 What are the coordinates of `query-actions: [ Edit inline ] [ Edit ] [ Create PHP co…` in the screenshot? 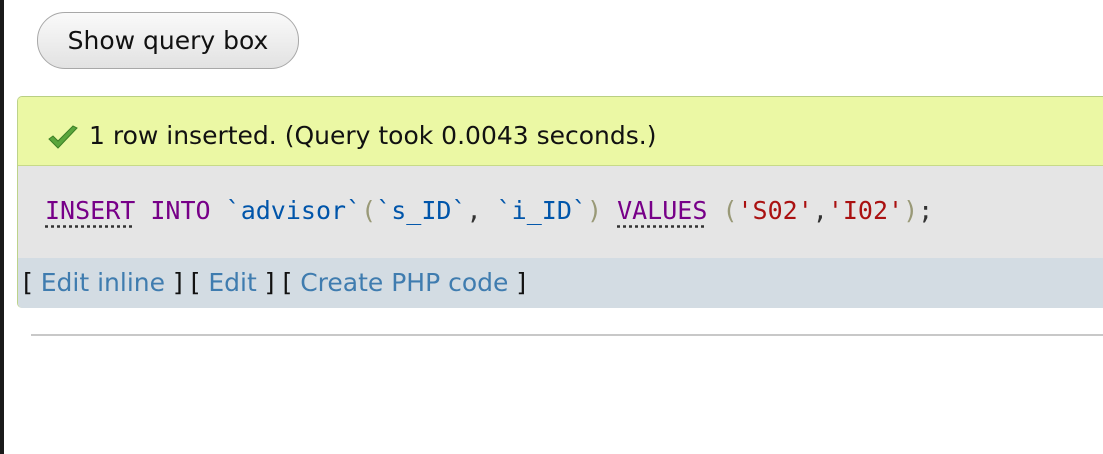 It's located at (274, 283).